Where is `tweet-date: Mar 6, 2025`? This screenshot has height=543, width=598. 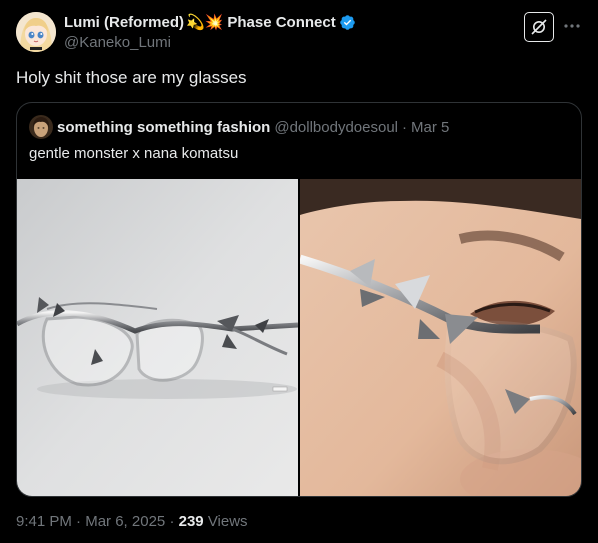 tweet-date: Mar 6, 2025 is located at coordinates (125, 521).